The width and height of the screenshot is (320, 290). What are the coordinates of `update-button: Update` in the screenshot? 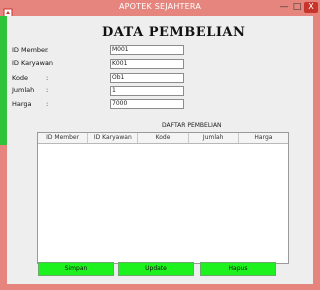 It's located at (156, 269).